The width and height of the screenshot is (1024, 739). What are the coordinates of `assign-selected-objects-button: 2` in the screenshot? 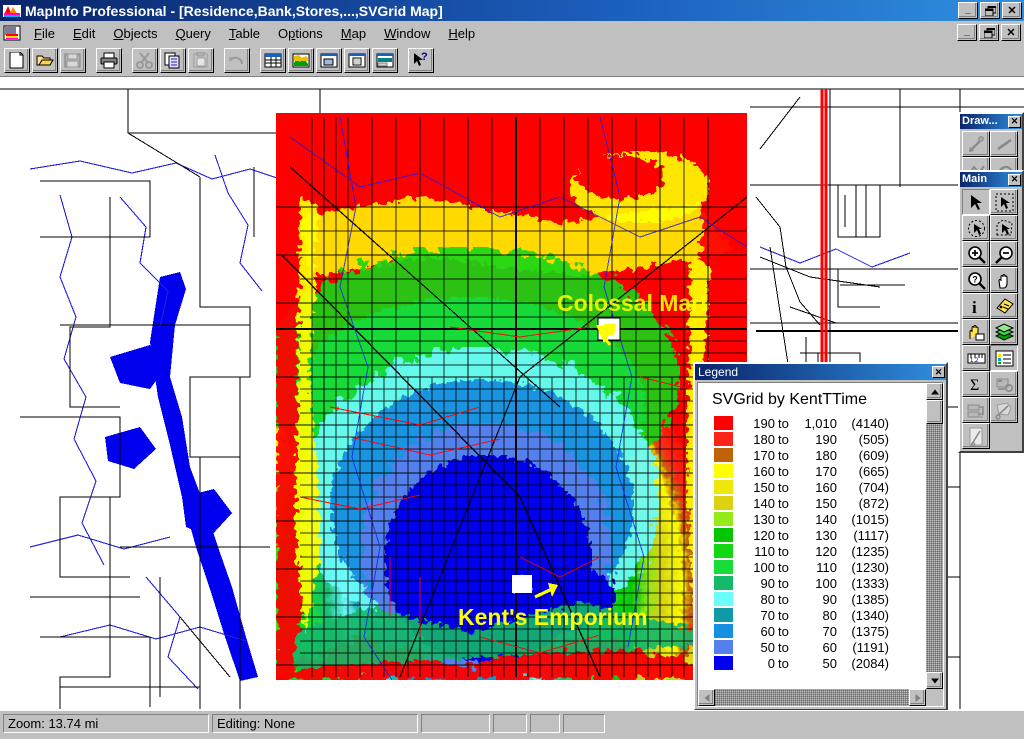 It's located at (976, 410).